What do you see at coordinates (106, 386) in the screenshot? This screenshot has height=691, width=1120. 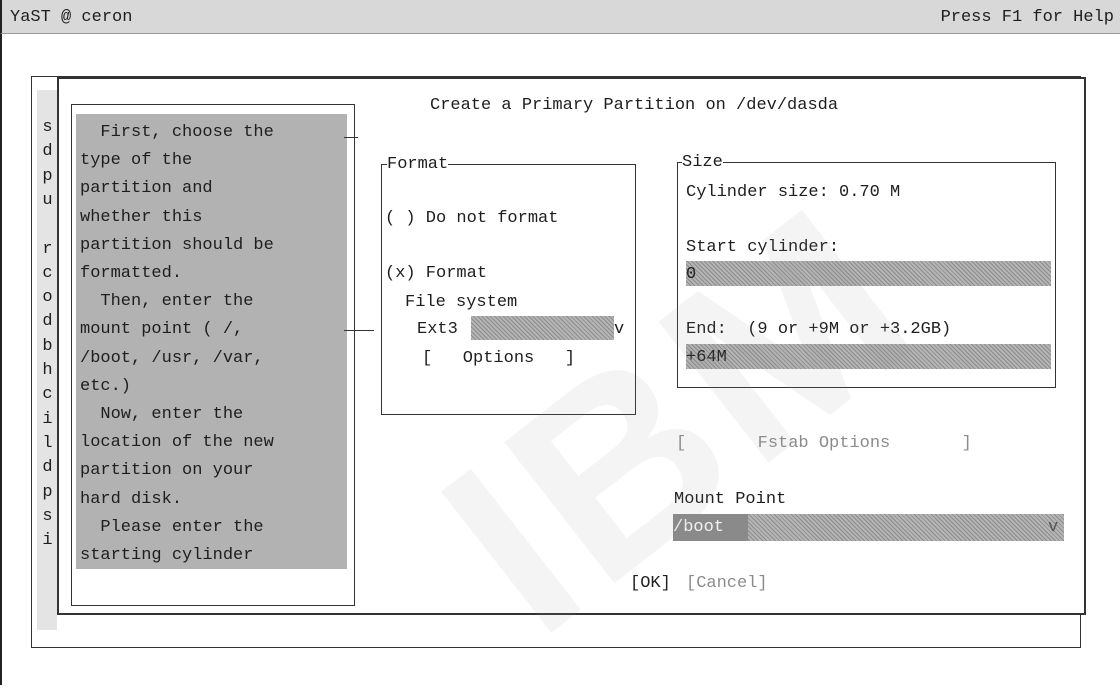 I see `help-line: etc.)` at bounding box center [106, 386].